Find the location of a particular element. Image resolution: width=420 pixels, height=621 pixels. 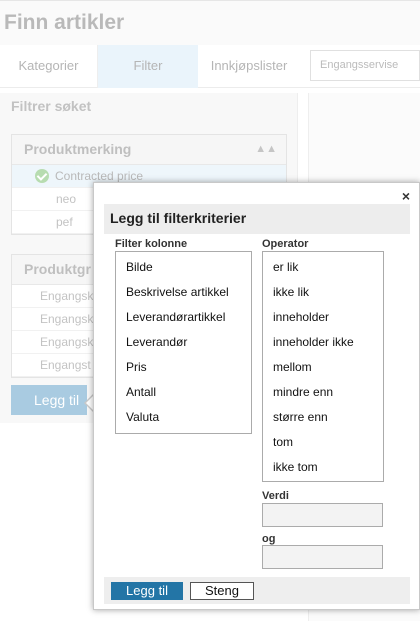

list-item: er lik is located at coordinates (285, 267).